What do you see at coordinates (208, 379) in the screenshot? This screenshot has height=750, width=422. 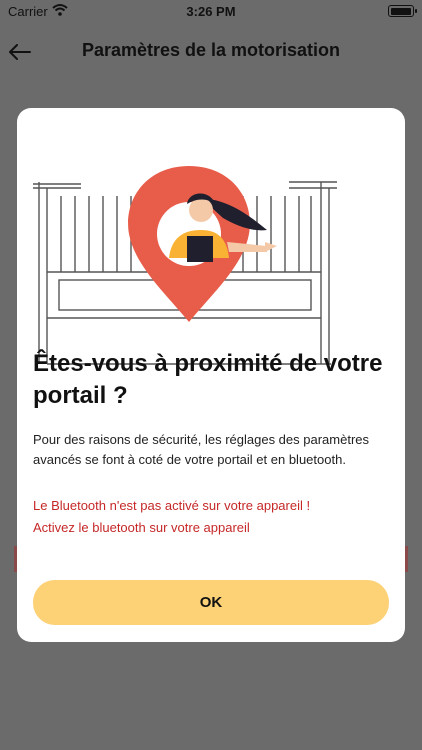 I see `dialog-title: Êtes-vous à proximité de votre portail ?` at bounding box center [208, 379].